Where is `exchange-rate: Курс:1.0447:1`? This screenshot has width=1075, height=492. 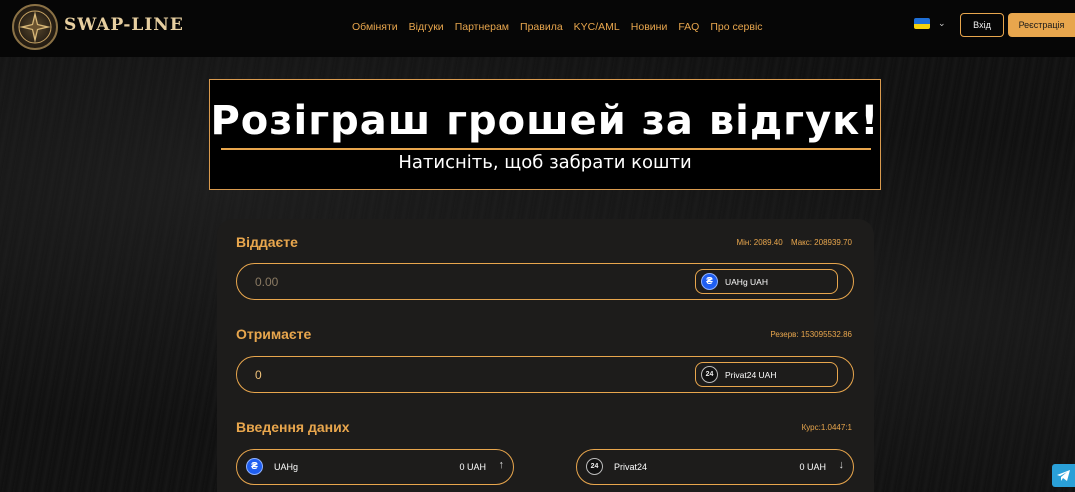
exchange-rate: Курс:1.0447:1 is located at coordinates (826, 427).